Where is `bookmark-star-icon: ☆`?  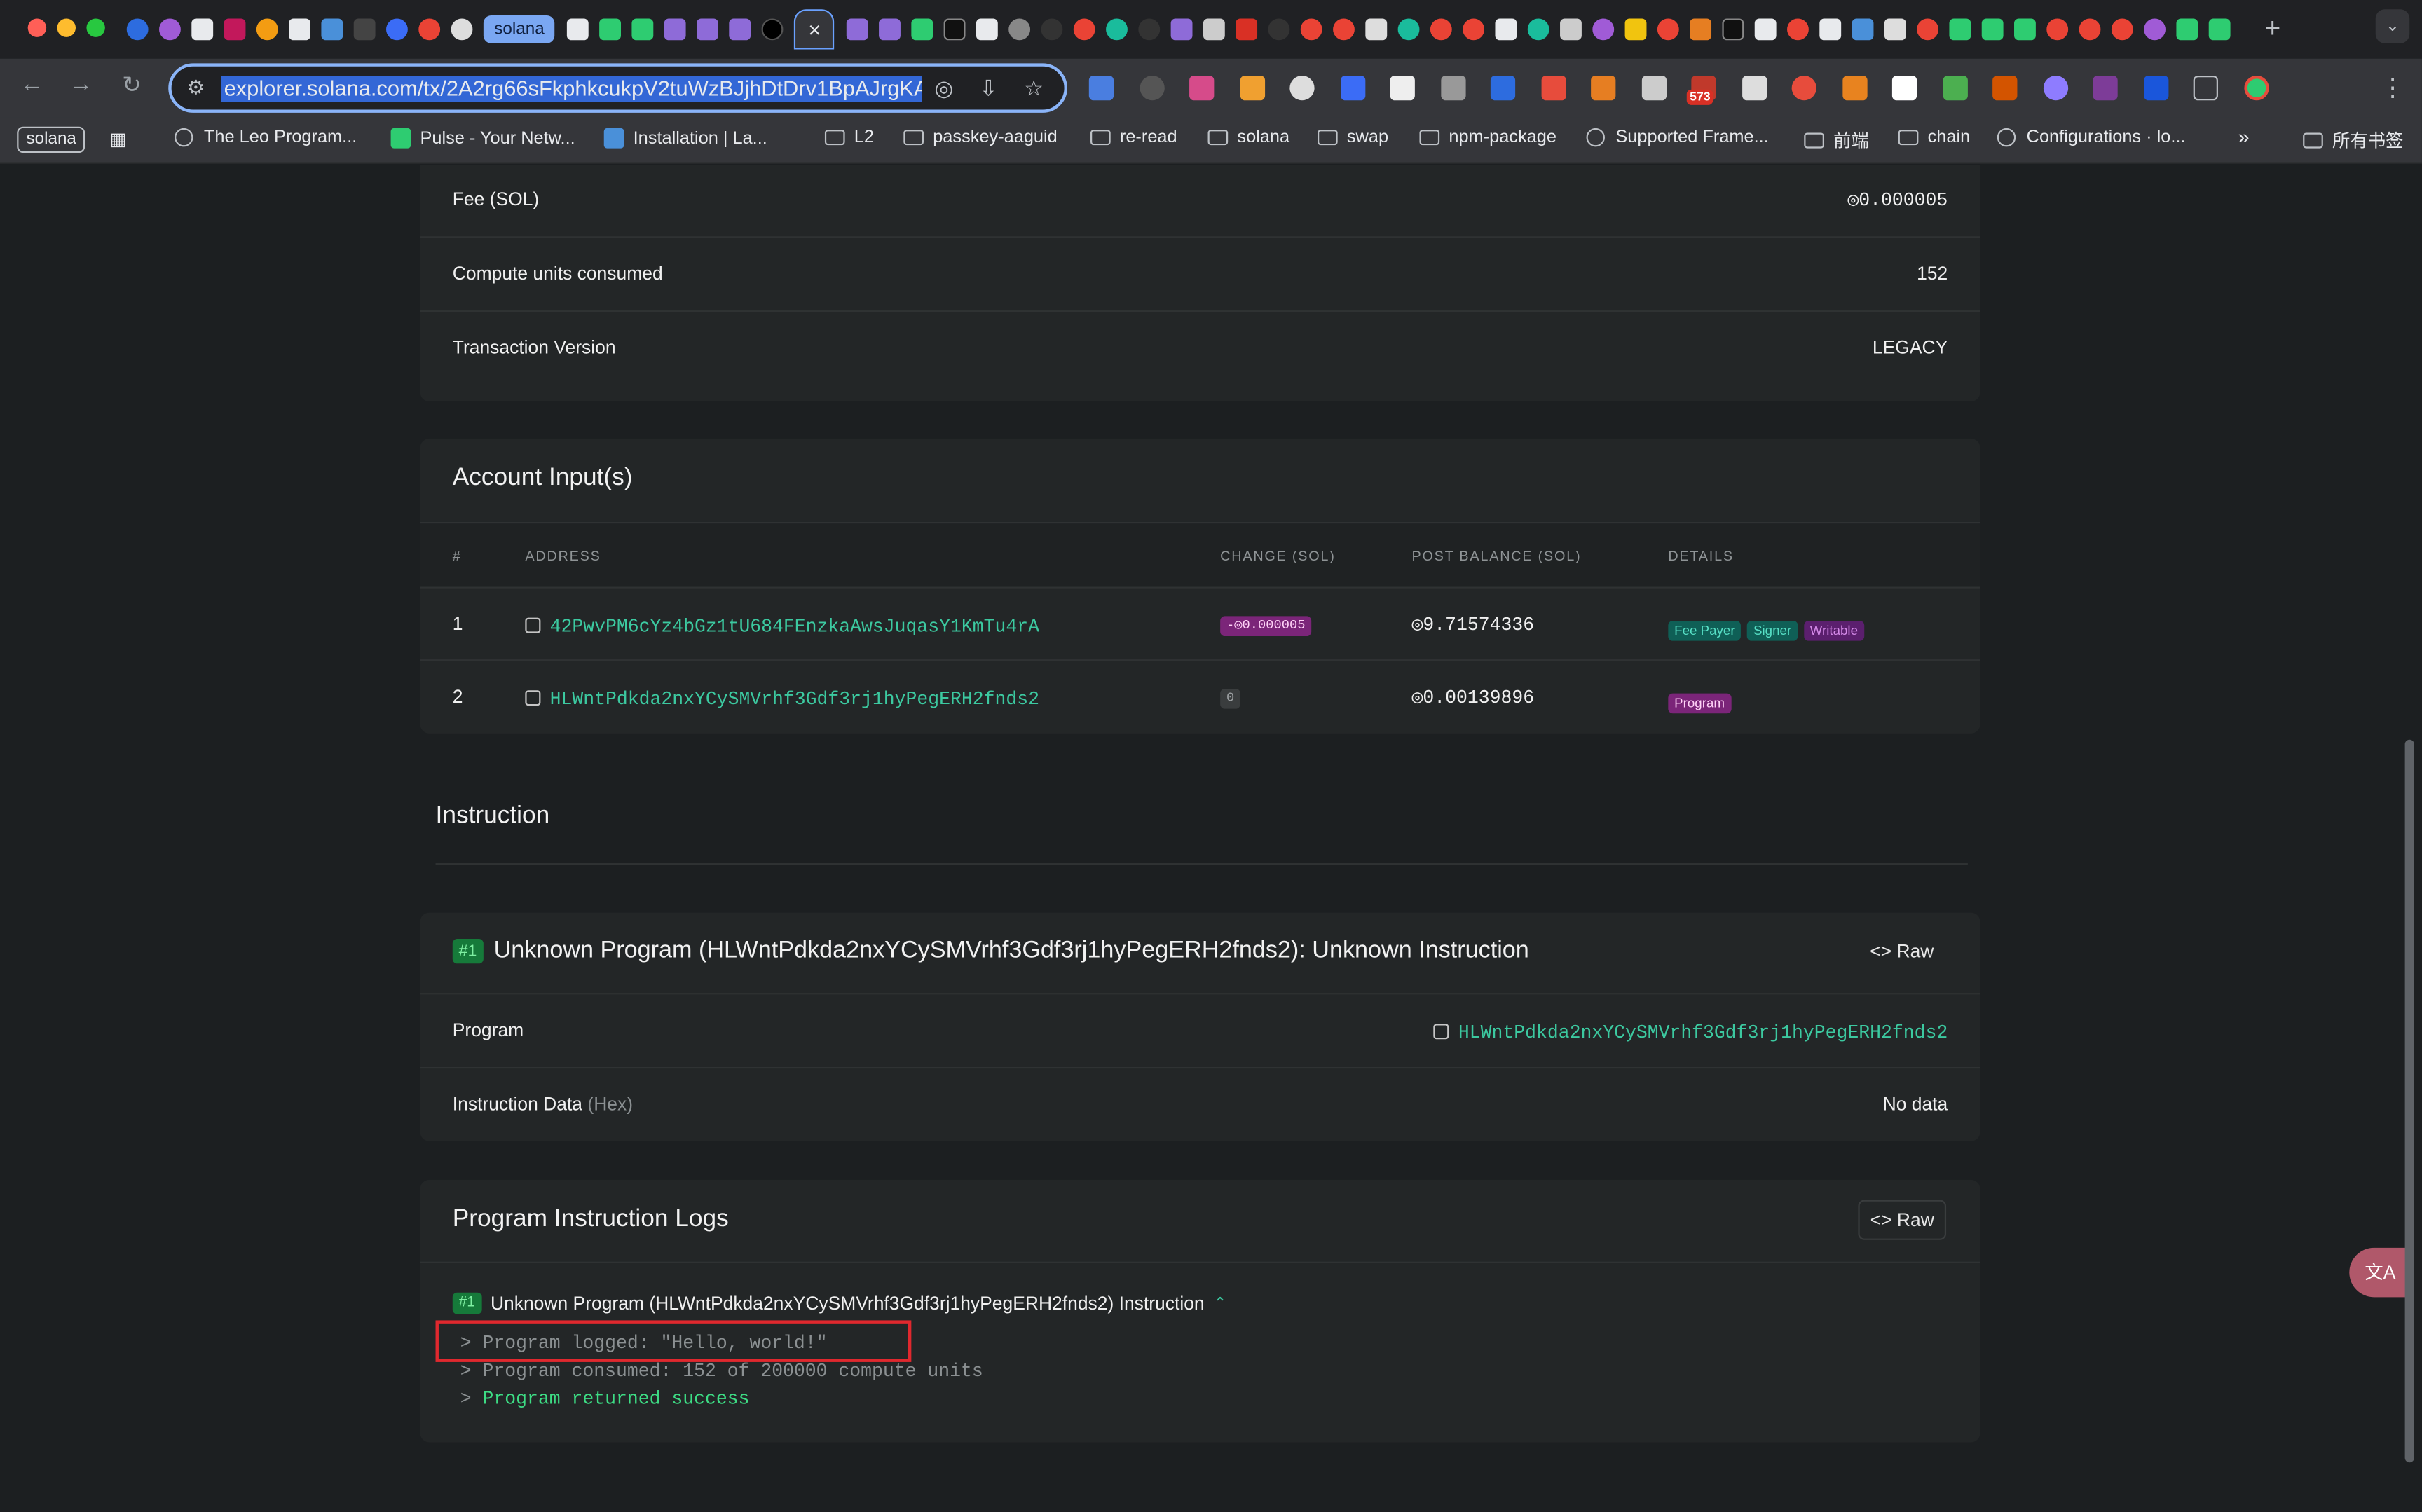
bookmark-star-icon: ☆ is located at coordinates (1034, 89).